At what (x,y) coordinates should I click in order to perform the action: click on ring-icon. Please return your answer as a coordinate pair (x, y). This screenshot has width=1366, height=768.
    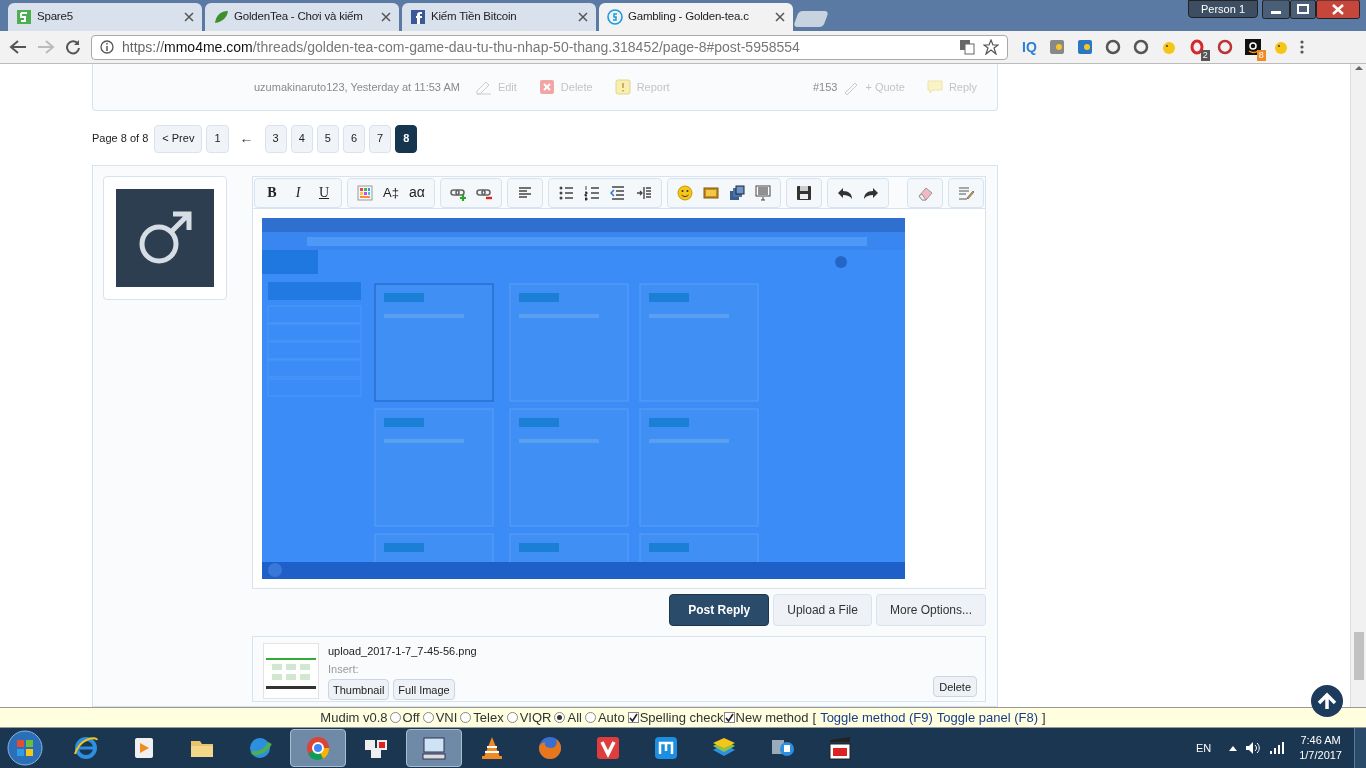
    Looking at the image, I should click on (1196, 47).